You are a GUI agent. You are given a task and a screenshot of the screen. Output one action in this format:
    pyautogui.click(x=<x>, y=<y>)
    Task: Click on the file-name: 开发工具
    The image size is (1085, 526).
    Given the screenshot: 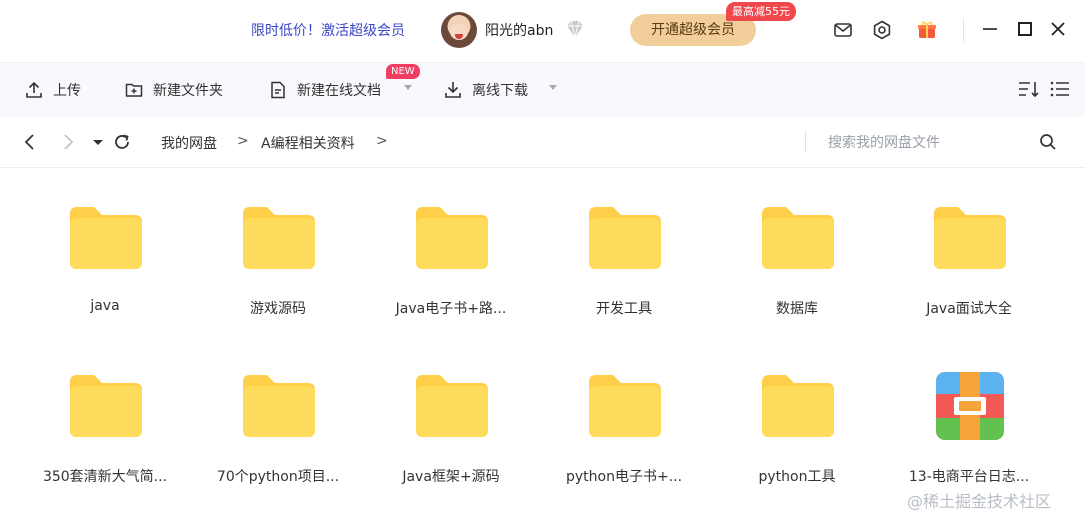 What is the action you would take?
    pyautogui.click(x=624, y=309)
    